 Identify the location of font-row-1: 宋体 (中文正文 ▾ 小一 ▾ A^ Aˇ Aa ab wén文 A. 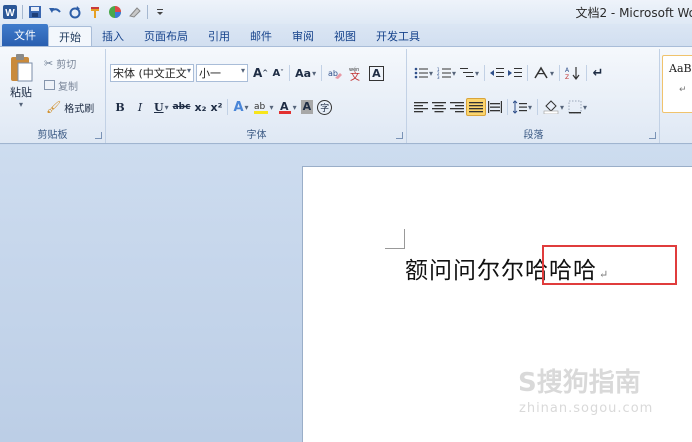
(248, 73).